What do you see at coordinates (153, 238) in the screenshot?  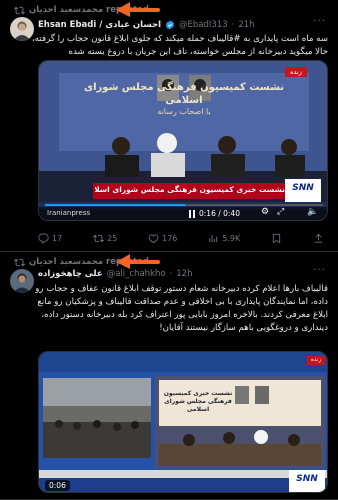 I see `heart-icon` at bounding box center [153, 238].